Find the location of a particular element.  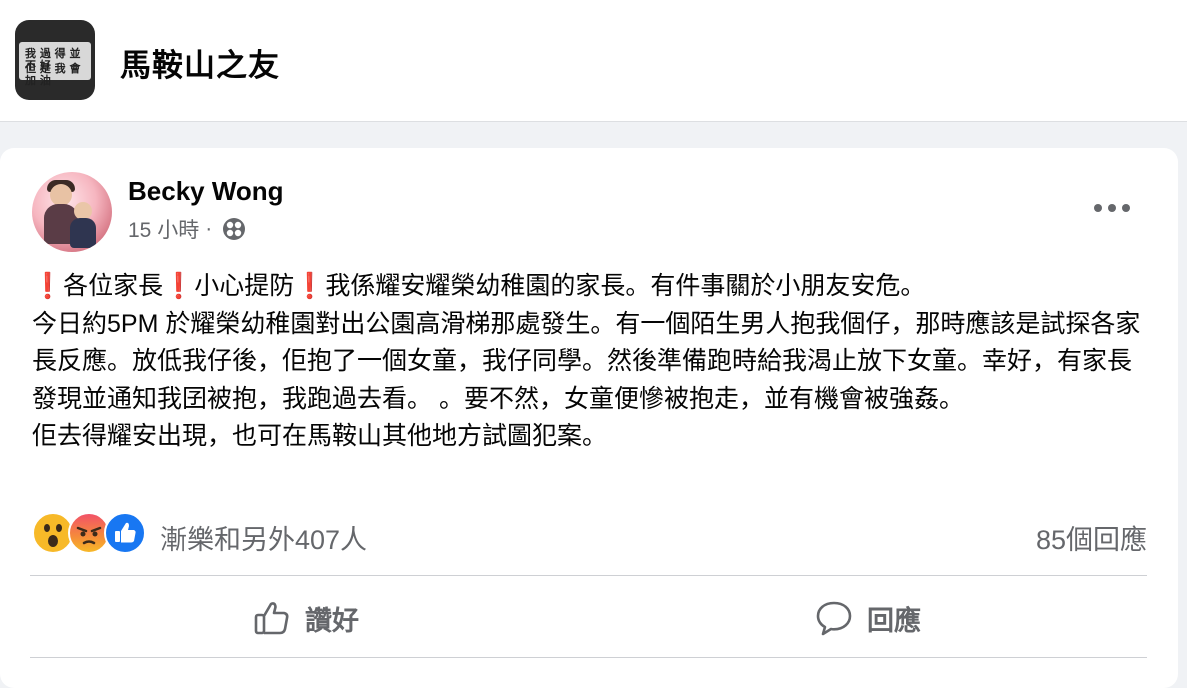

author-avatar is located at coordinates (72, 212).